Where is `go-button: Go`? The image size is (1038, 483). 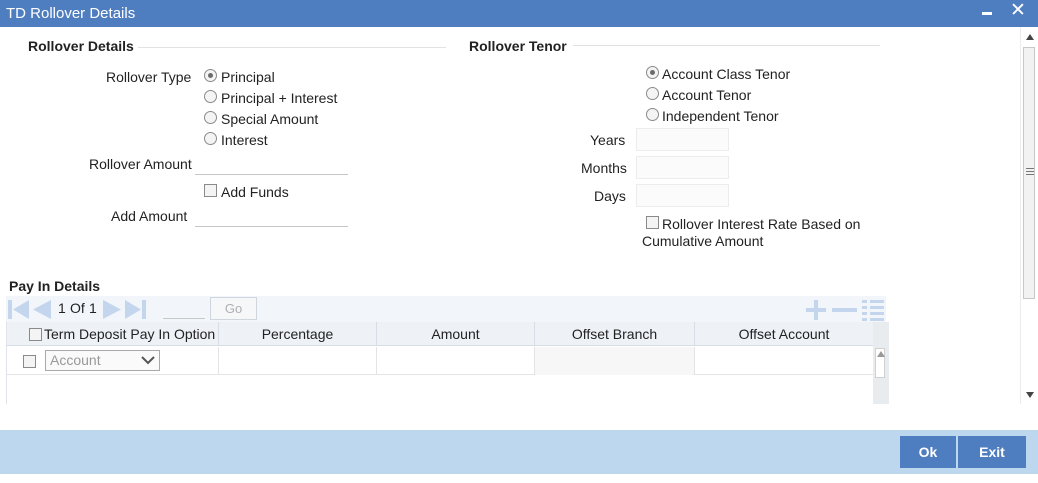
go-button: Go is located at coordinates (233, 308).